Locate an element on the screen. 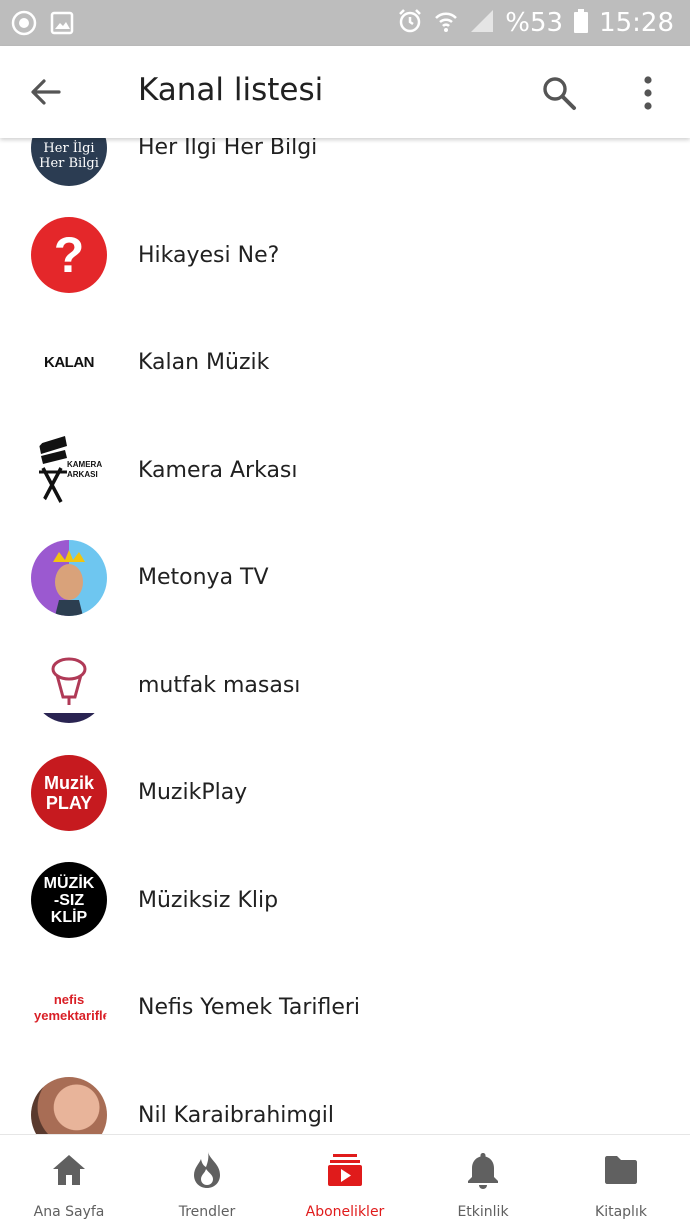  channel-row: ? Hikayesi Ne? is located at coordinates (345, 256).